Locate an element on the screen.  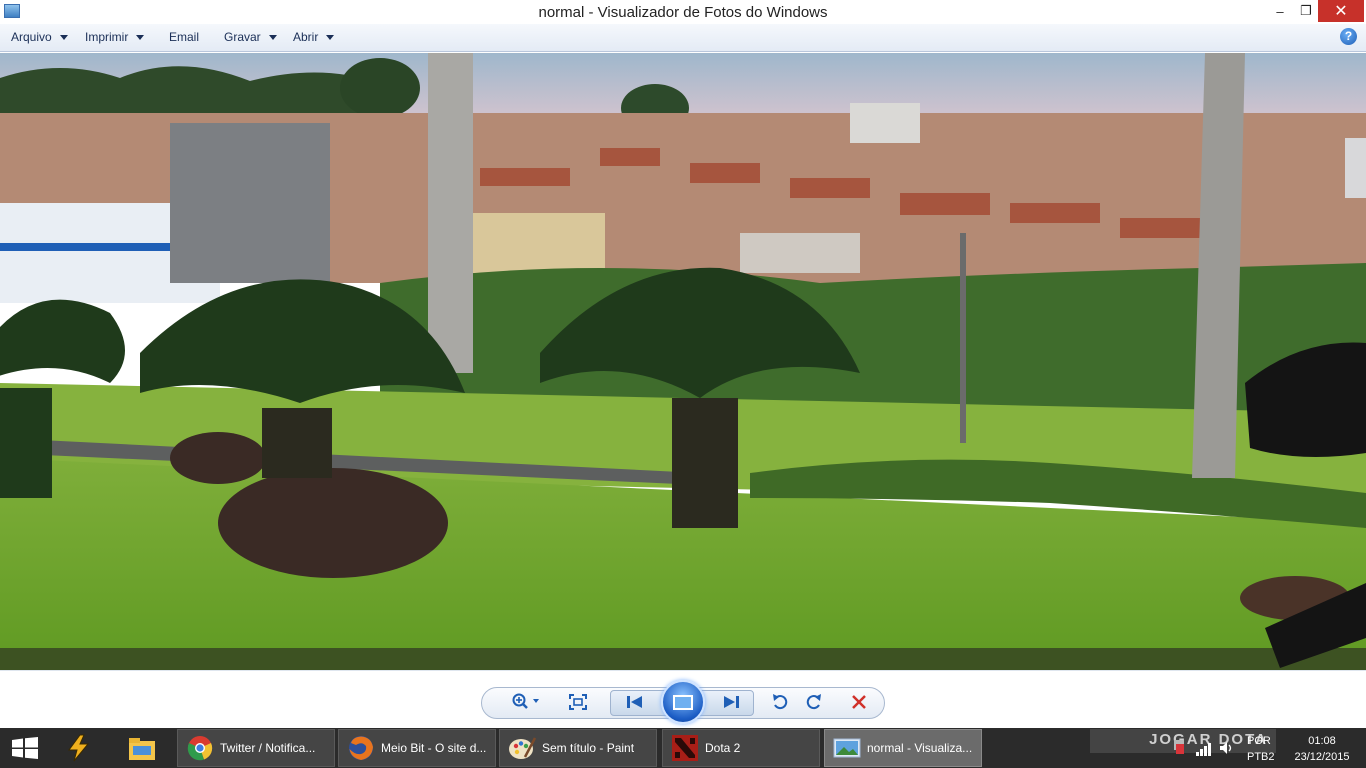
delete-icon is located at coordinates (859, 702).